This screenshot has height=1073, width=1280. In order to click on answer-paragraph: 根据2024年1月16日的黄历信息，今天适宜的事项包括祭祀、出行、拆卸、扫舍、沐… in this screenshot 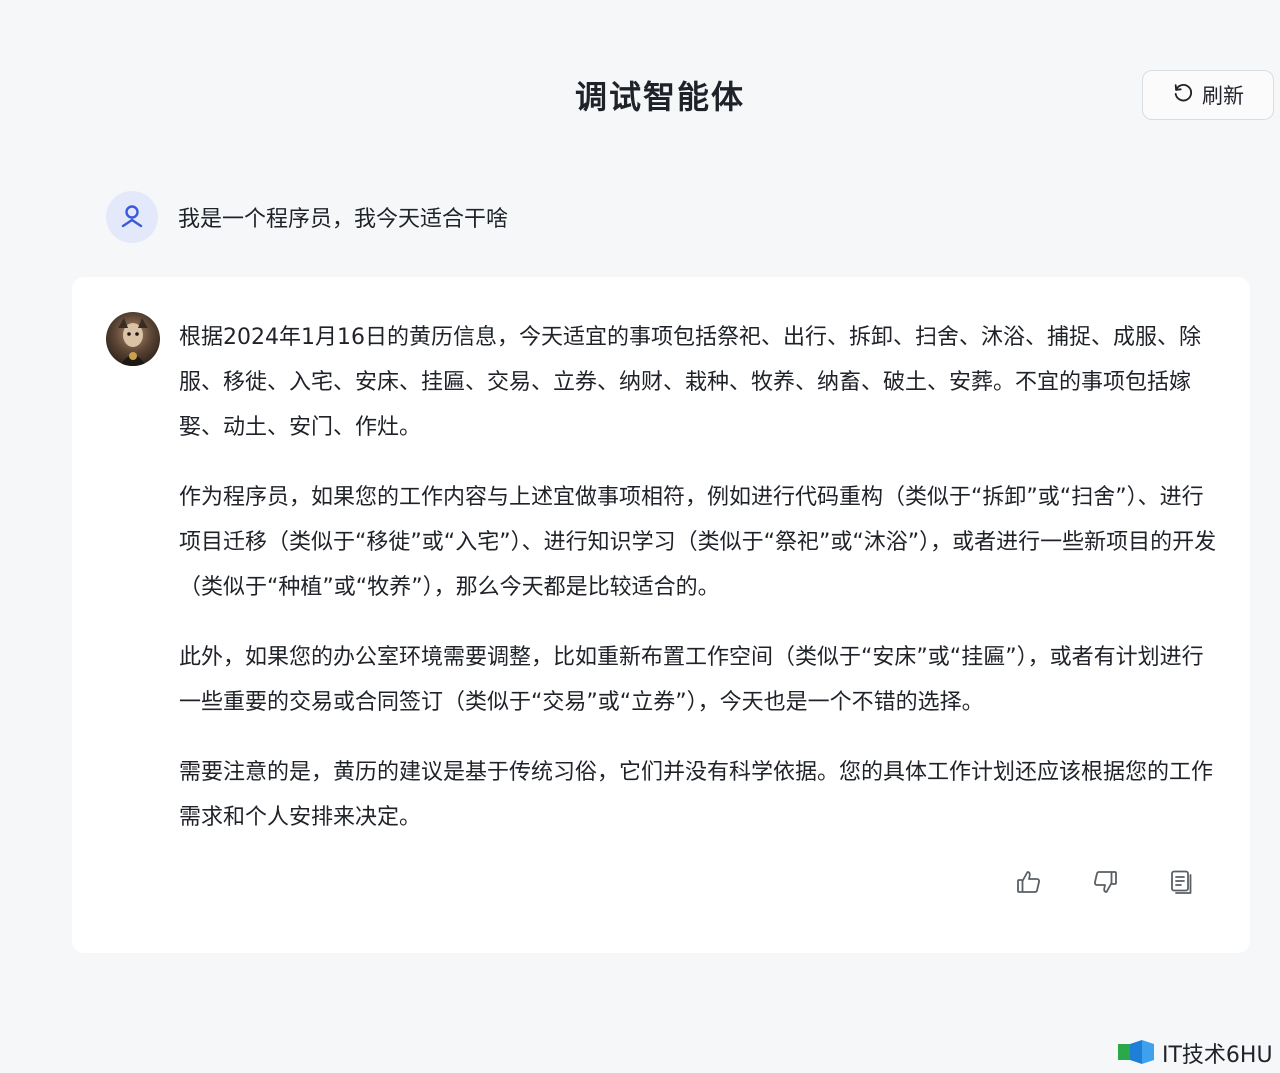, I will do `click(690, 382)`.